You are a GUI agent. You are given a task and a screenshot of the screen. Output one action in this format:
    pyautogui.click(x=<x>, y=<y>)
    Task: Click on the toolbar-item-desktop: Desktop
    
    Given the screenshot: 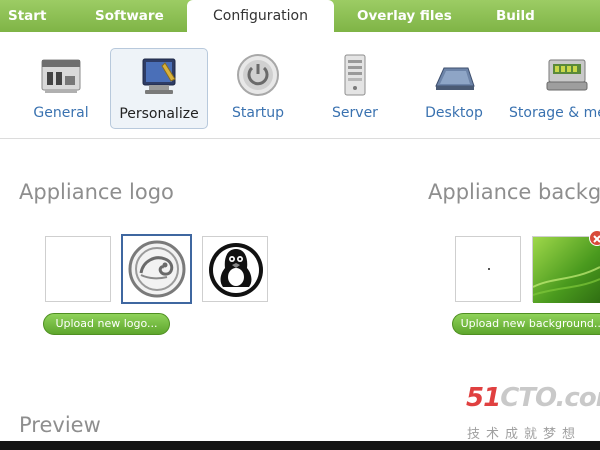 What is the action you would take?
    pyautogui.click(x=454, y=88)
    